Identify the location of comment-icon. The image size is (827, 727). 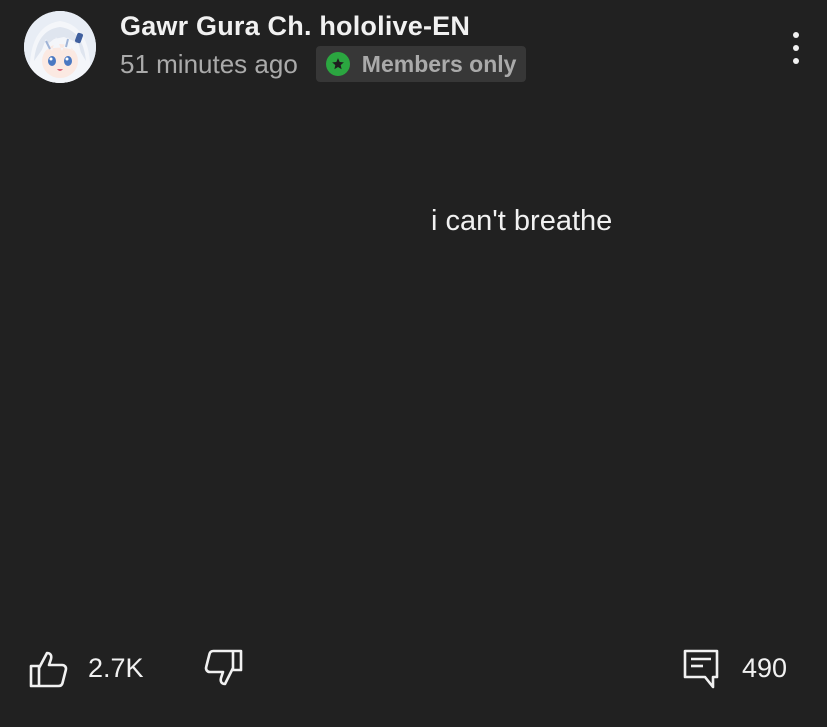
(701, 669).